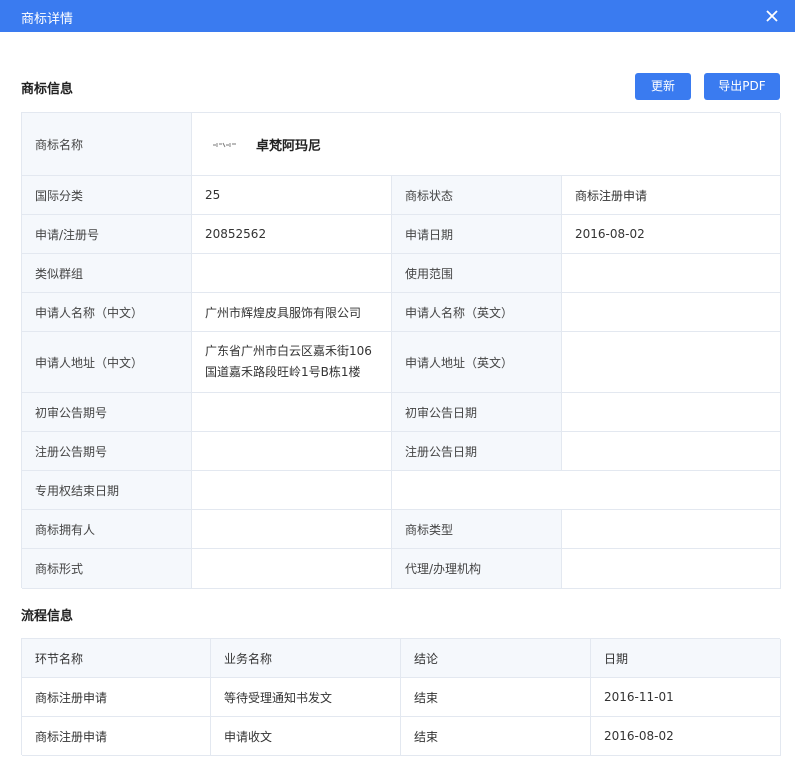 The width and height of the screenshot is (795, 767). What do you see at coordinates (107, 234) in the screenshot?
I see `label-reg-no: 申请/注册号` at bounding box center [107, 234].